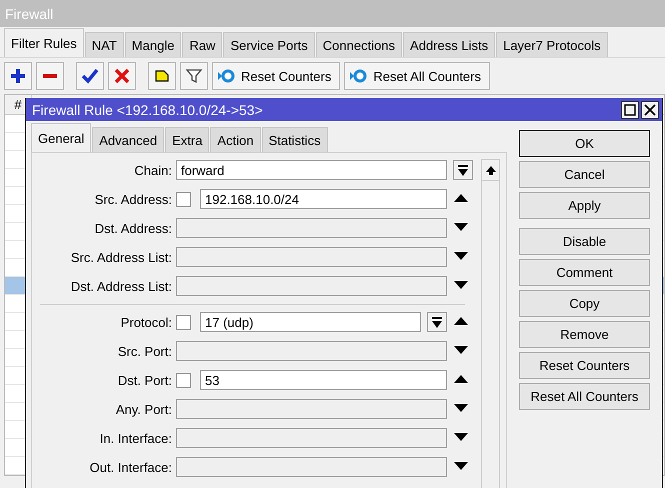 This screenshot has width=665, height=488. What do you see at coordinates (121, 286) in the screenshot?
I see `field-label: Dst. Address List:` at bounding box center [121, 286].